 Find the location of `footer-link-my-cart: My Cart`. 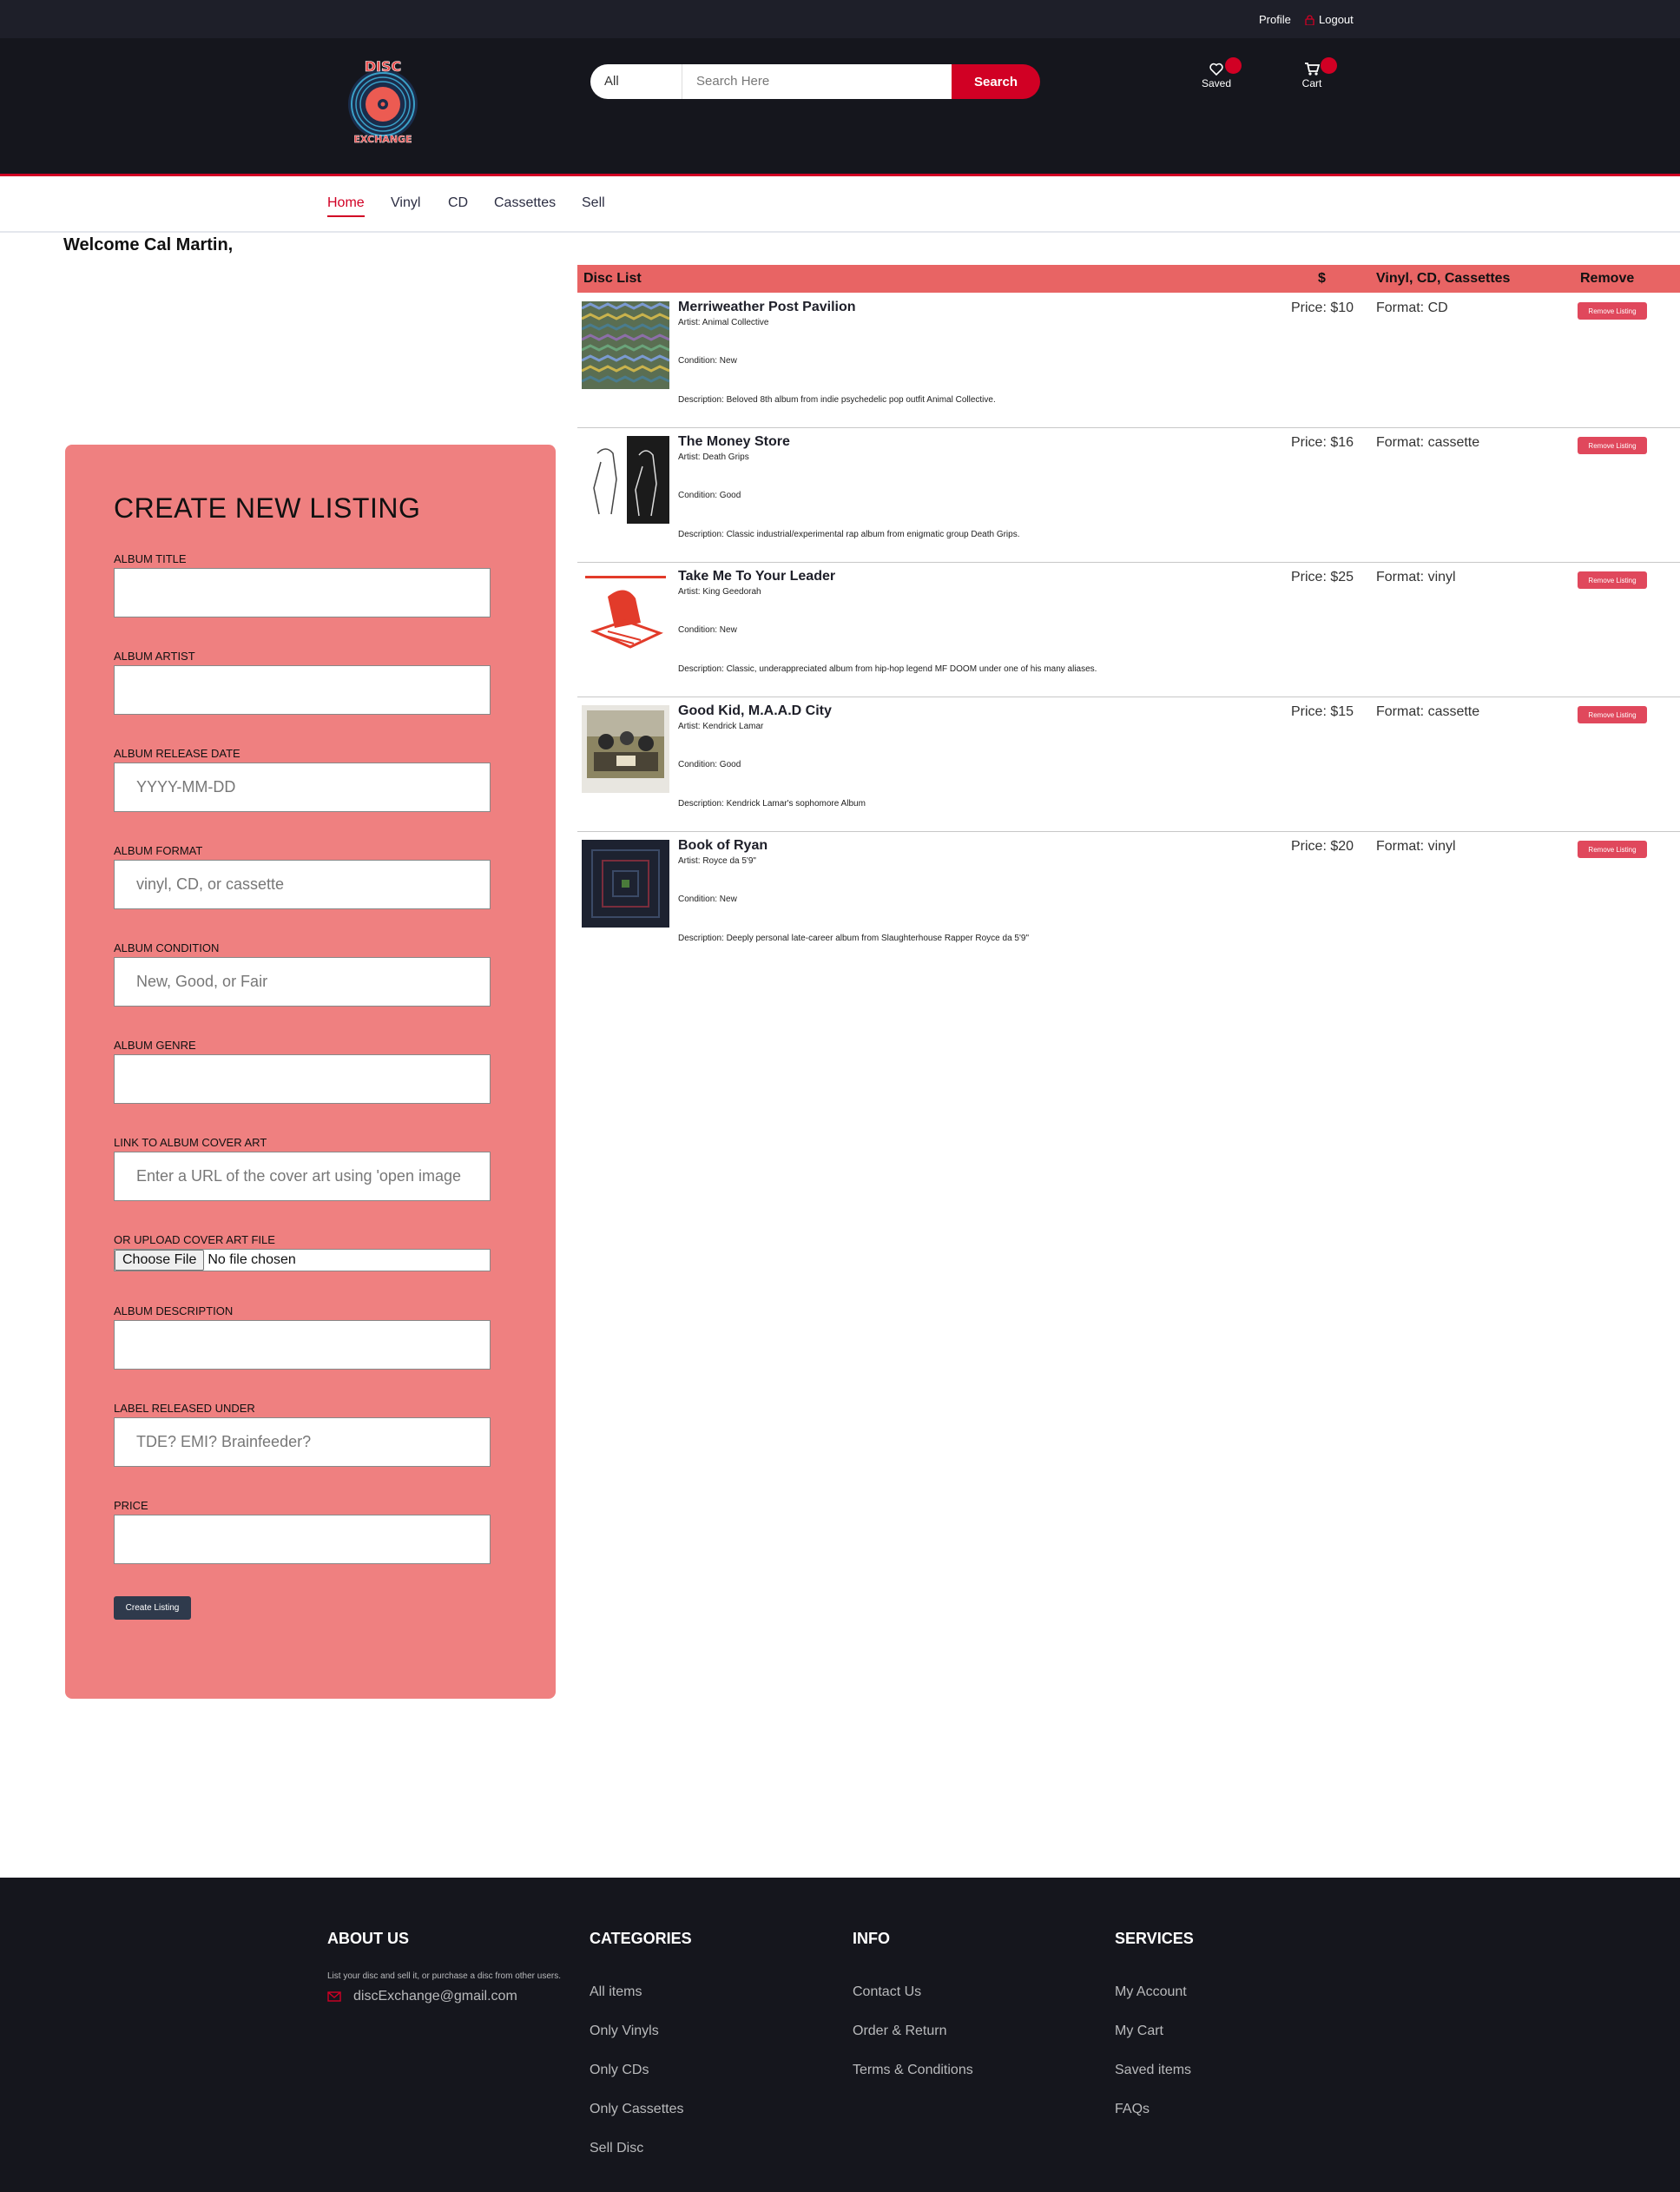

footer-link-my-cart: My Cart is located at coordinates (1154, 2031).